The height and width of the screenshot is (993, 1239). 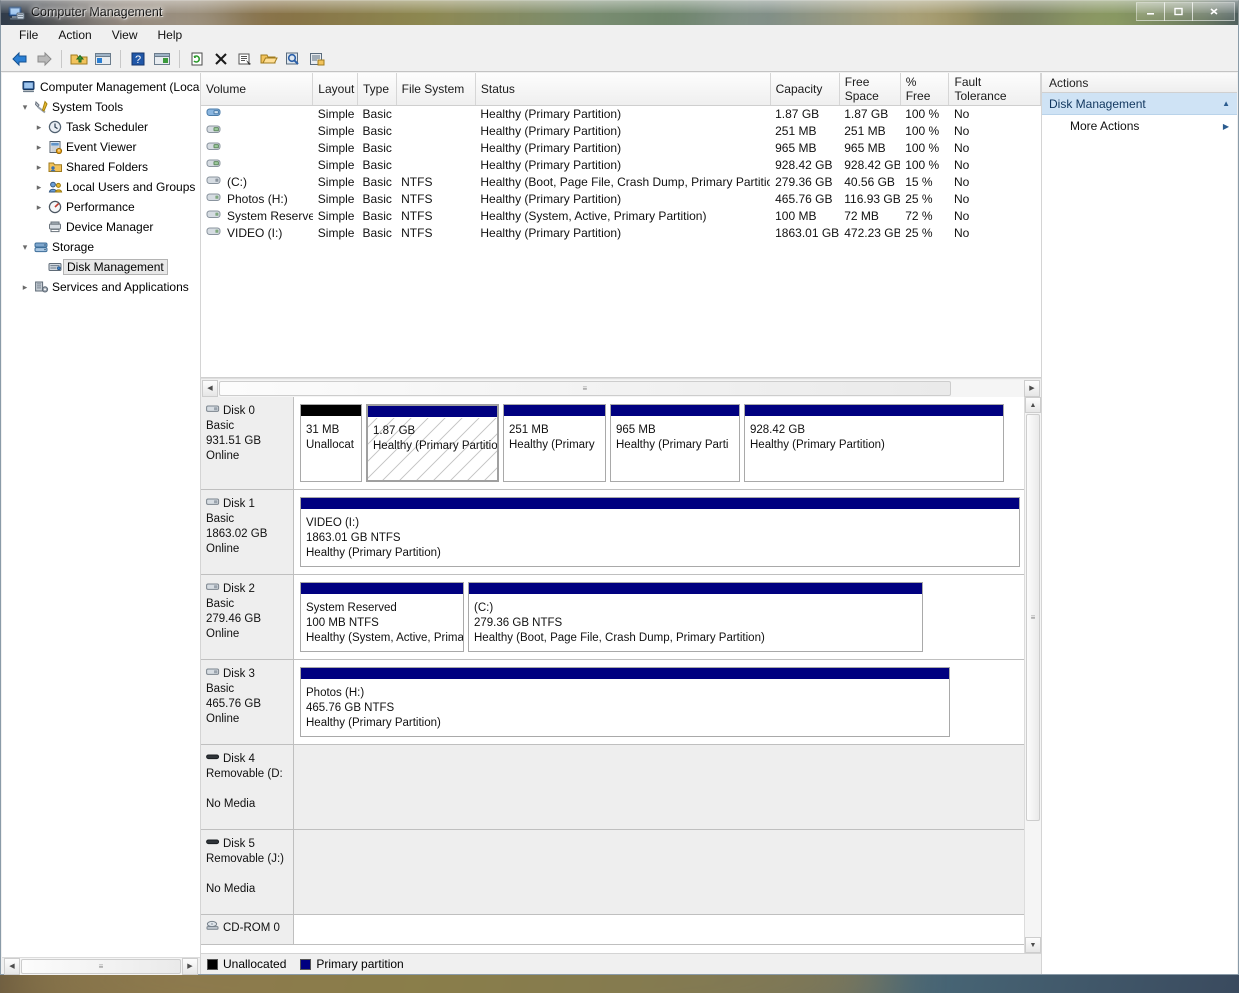 I want to click on search-icon, so click(x=293, y=59).